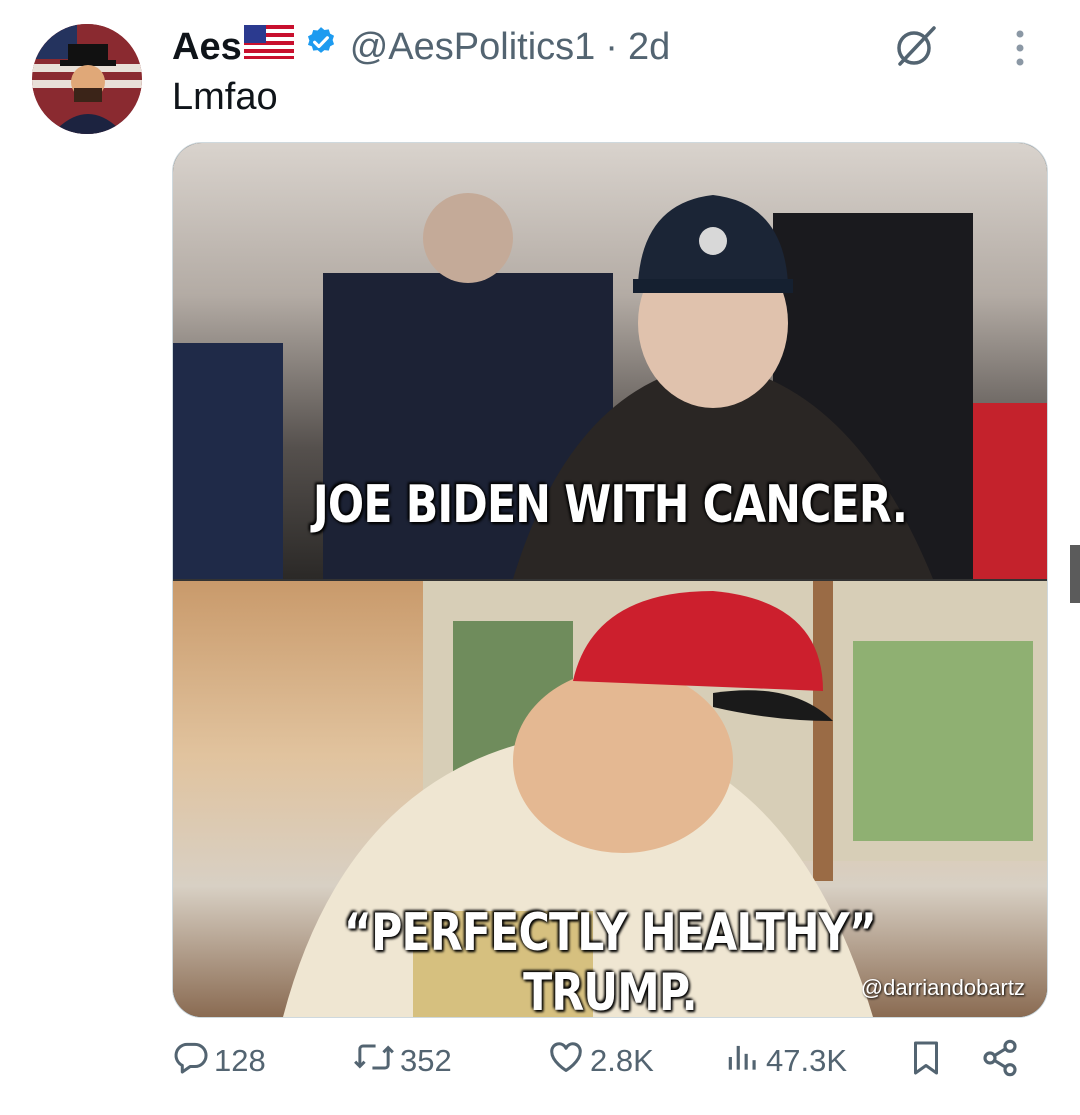 The width and height of the screenshot is (1080, 1115). What do you see at coordinates (426, 1060) in the screenshot?
I see `repost-count: 352` at bounding box center [426, 1060].